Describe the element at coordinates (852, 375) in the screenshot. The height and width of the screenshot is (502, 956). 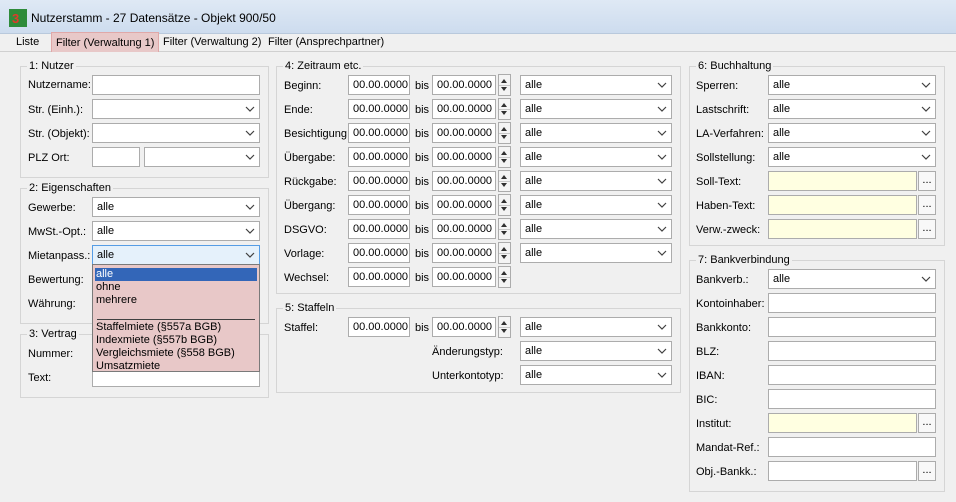
I see `iban-input` at that location.